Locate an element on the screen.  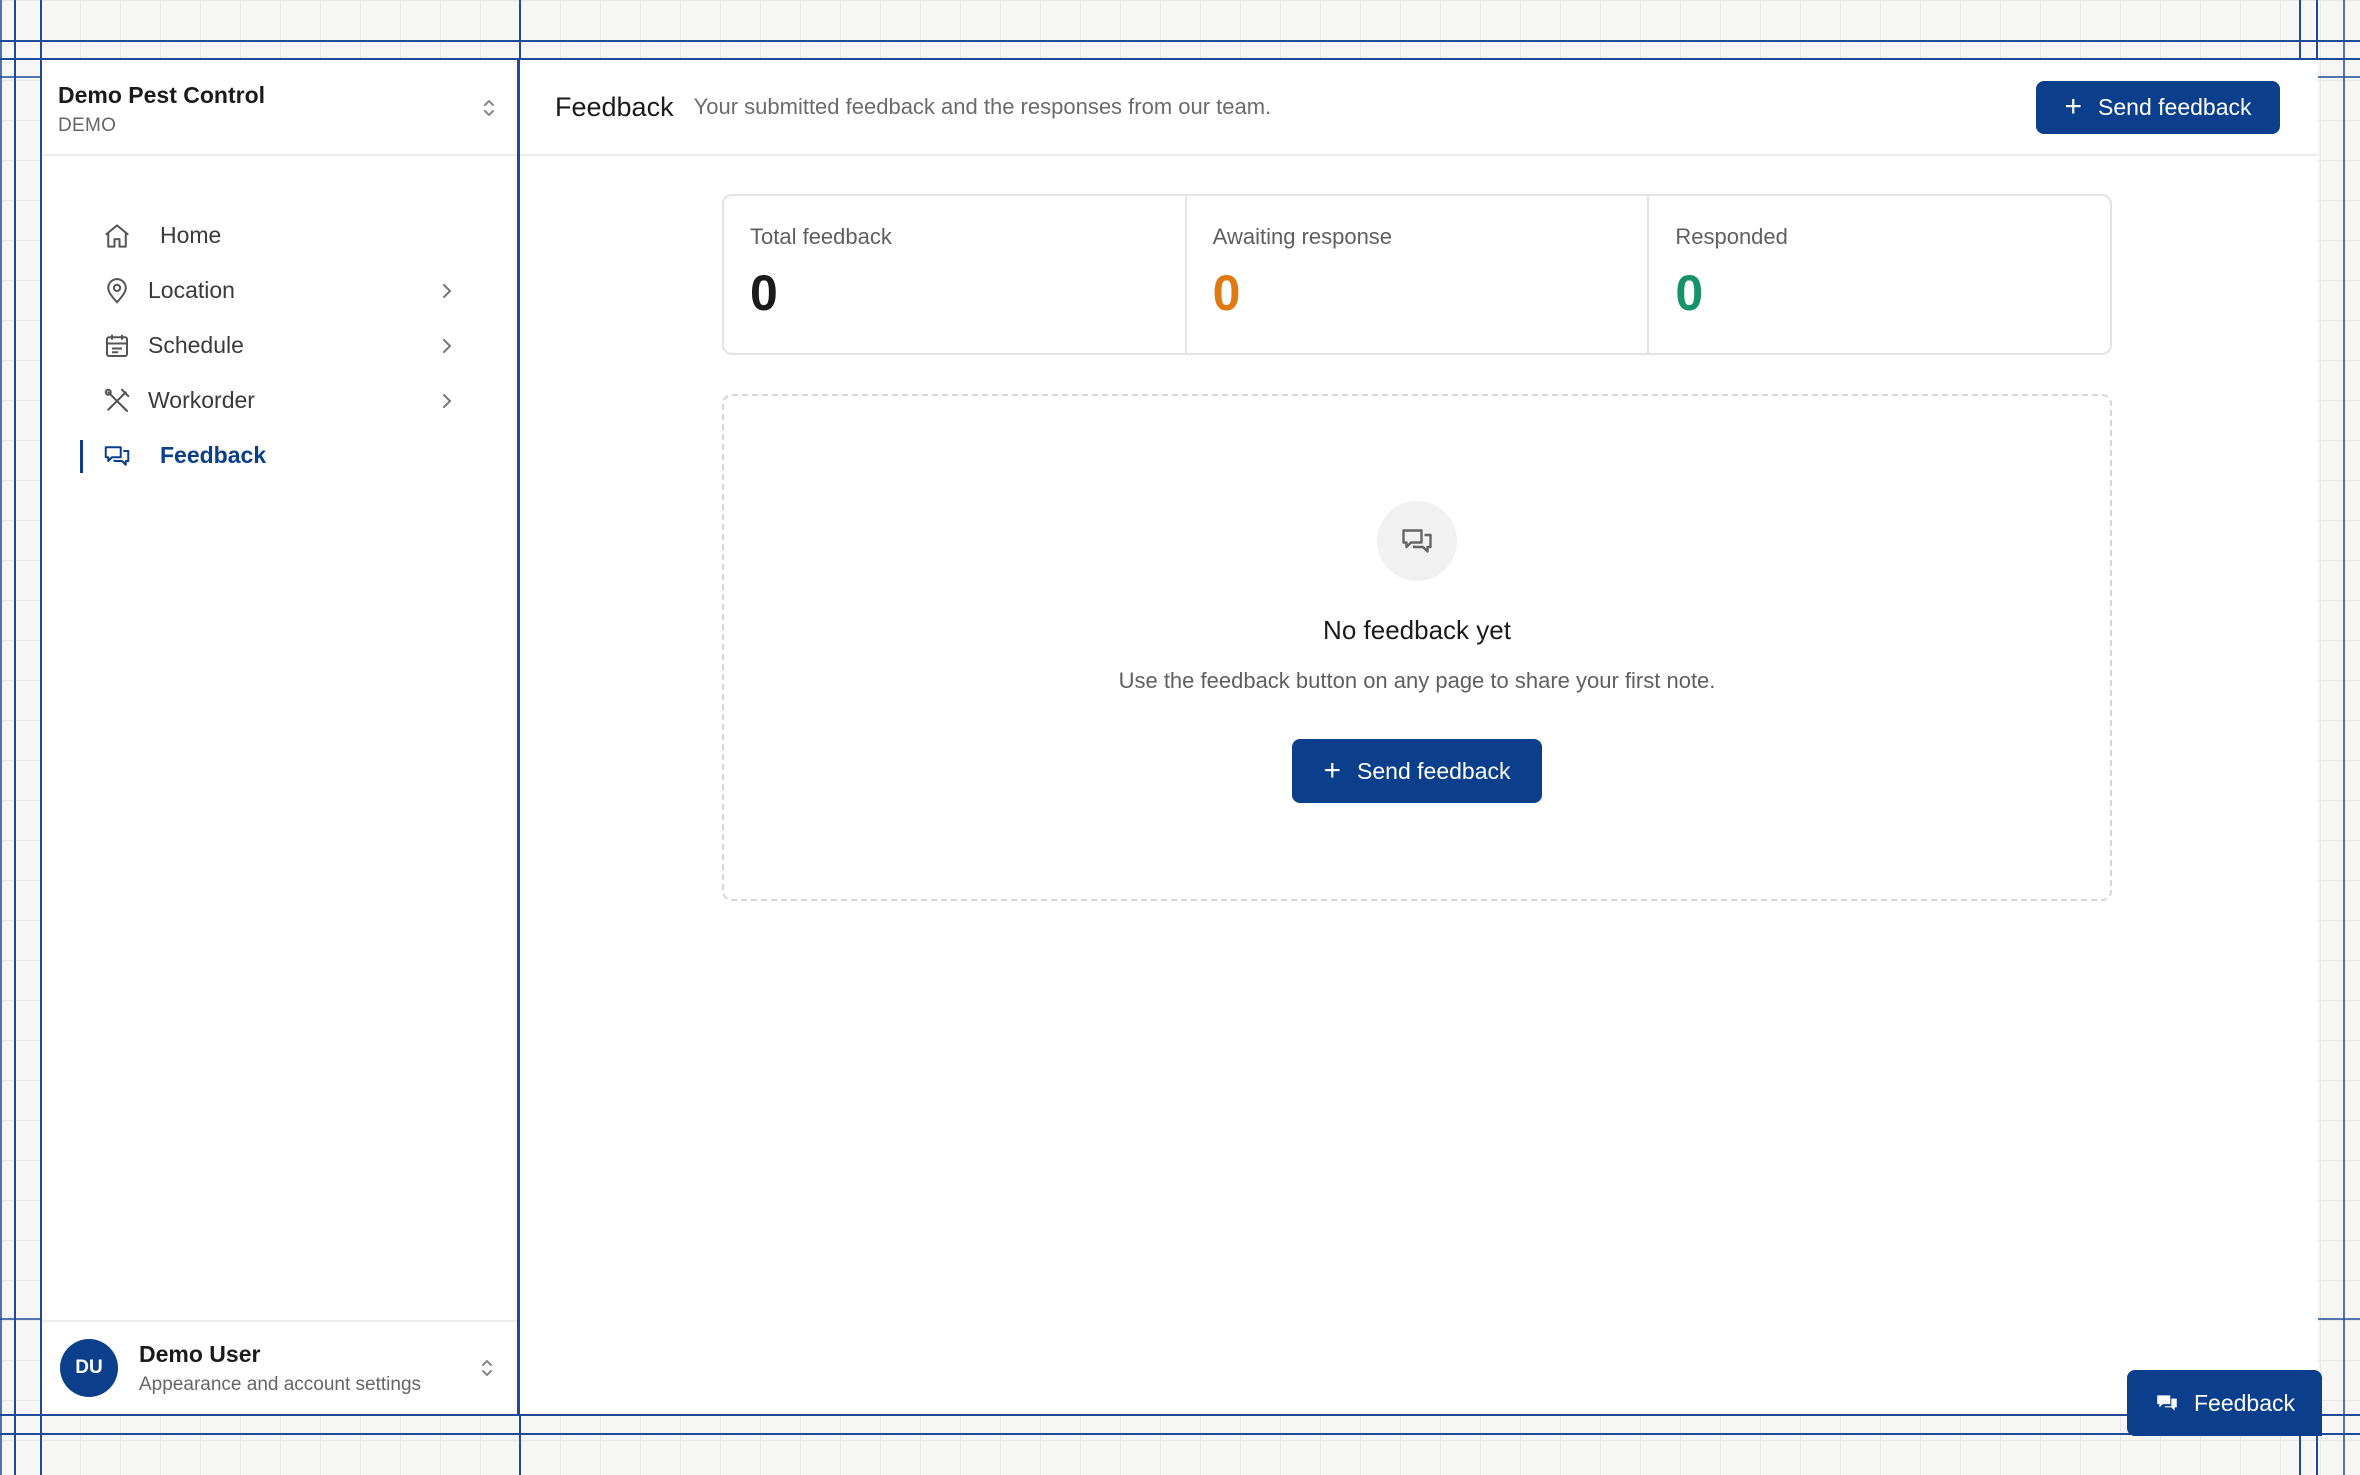
page-title: Feedback is located at coordinates (614, 106).